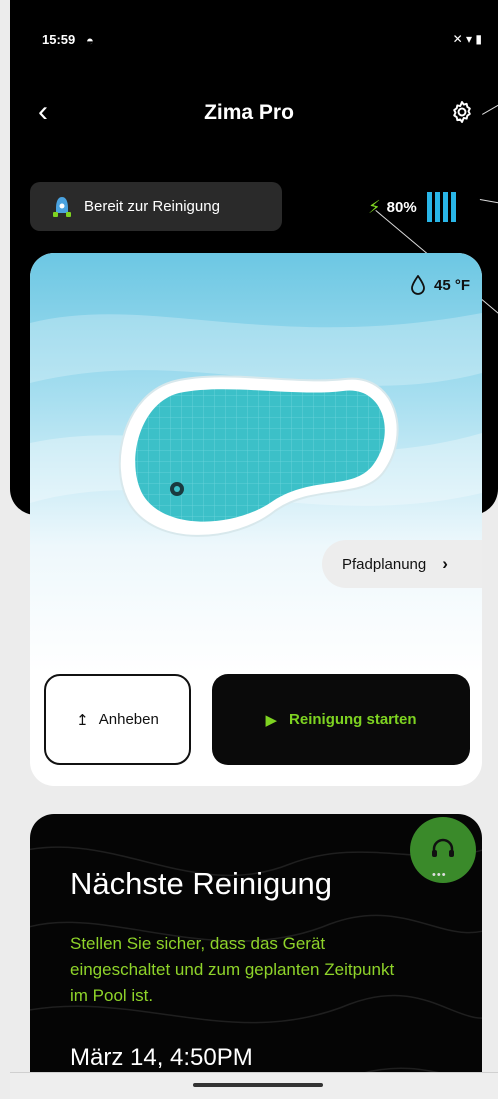 The width and height of the screenshot is (498, 1099). I want to click on battery-percent: 80%, so click(401, 207).